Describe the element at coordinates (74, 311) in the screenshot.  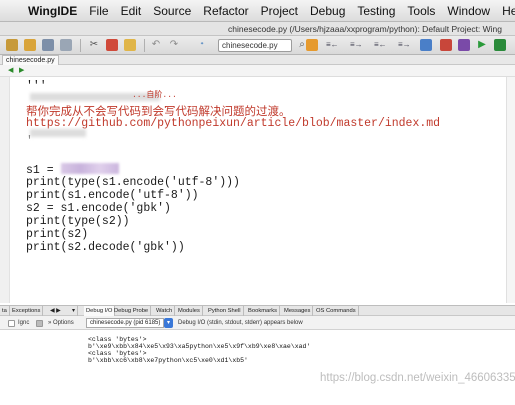
I see `tab-menu-icon: ▾` at that location.